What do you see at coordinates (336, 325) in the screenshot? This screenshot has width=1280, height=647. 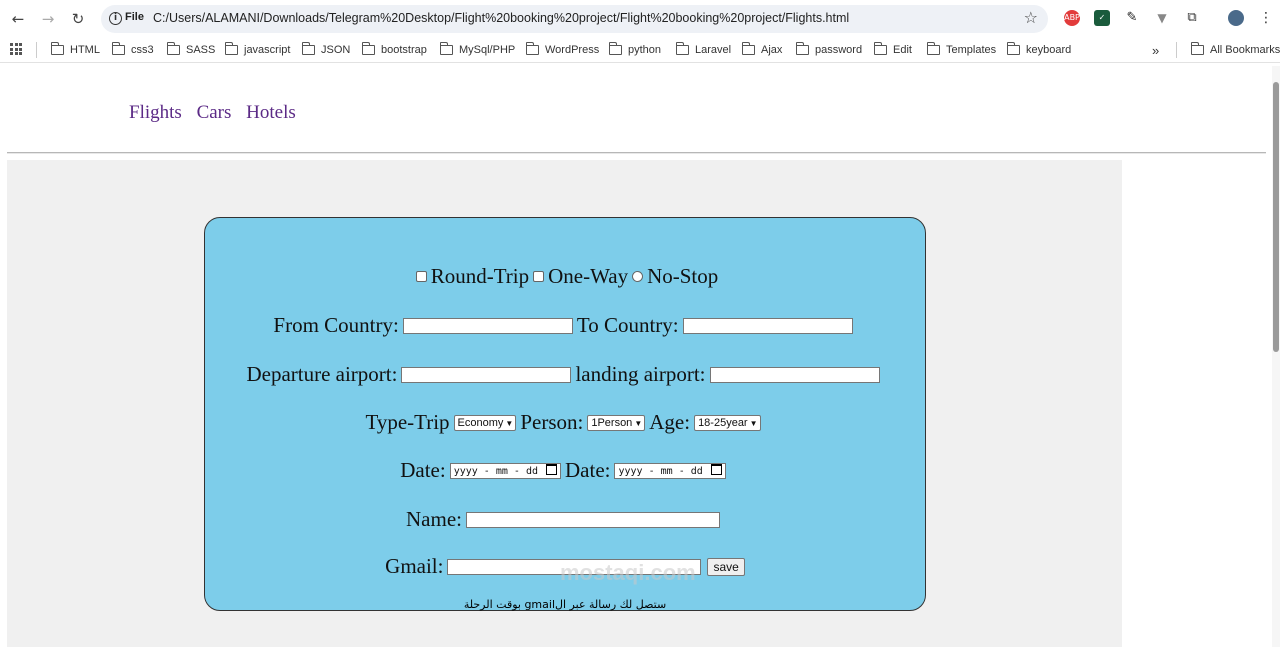 I see `from-country-label: From Country:` at bounding box center [336, 325].